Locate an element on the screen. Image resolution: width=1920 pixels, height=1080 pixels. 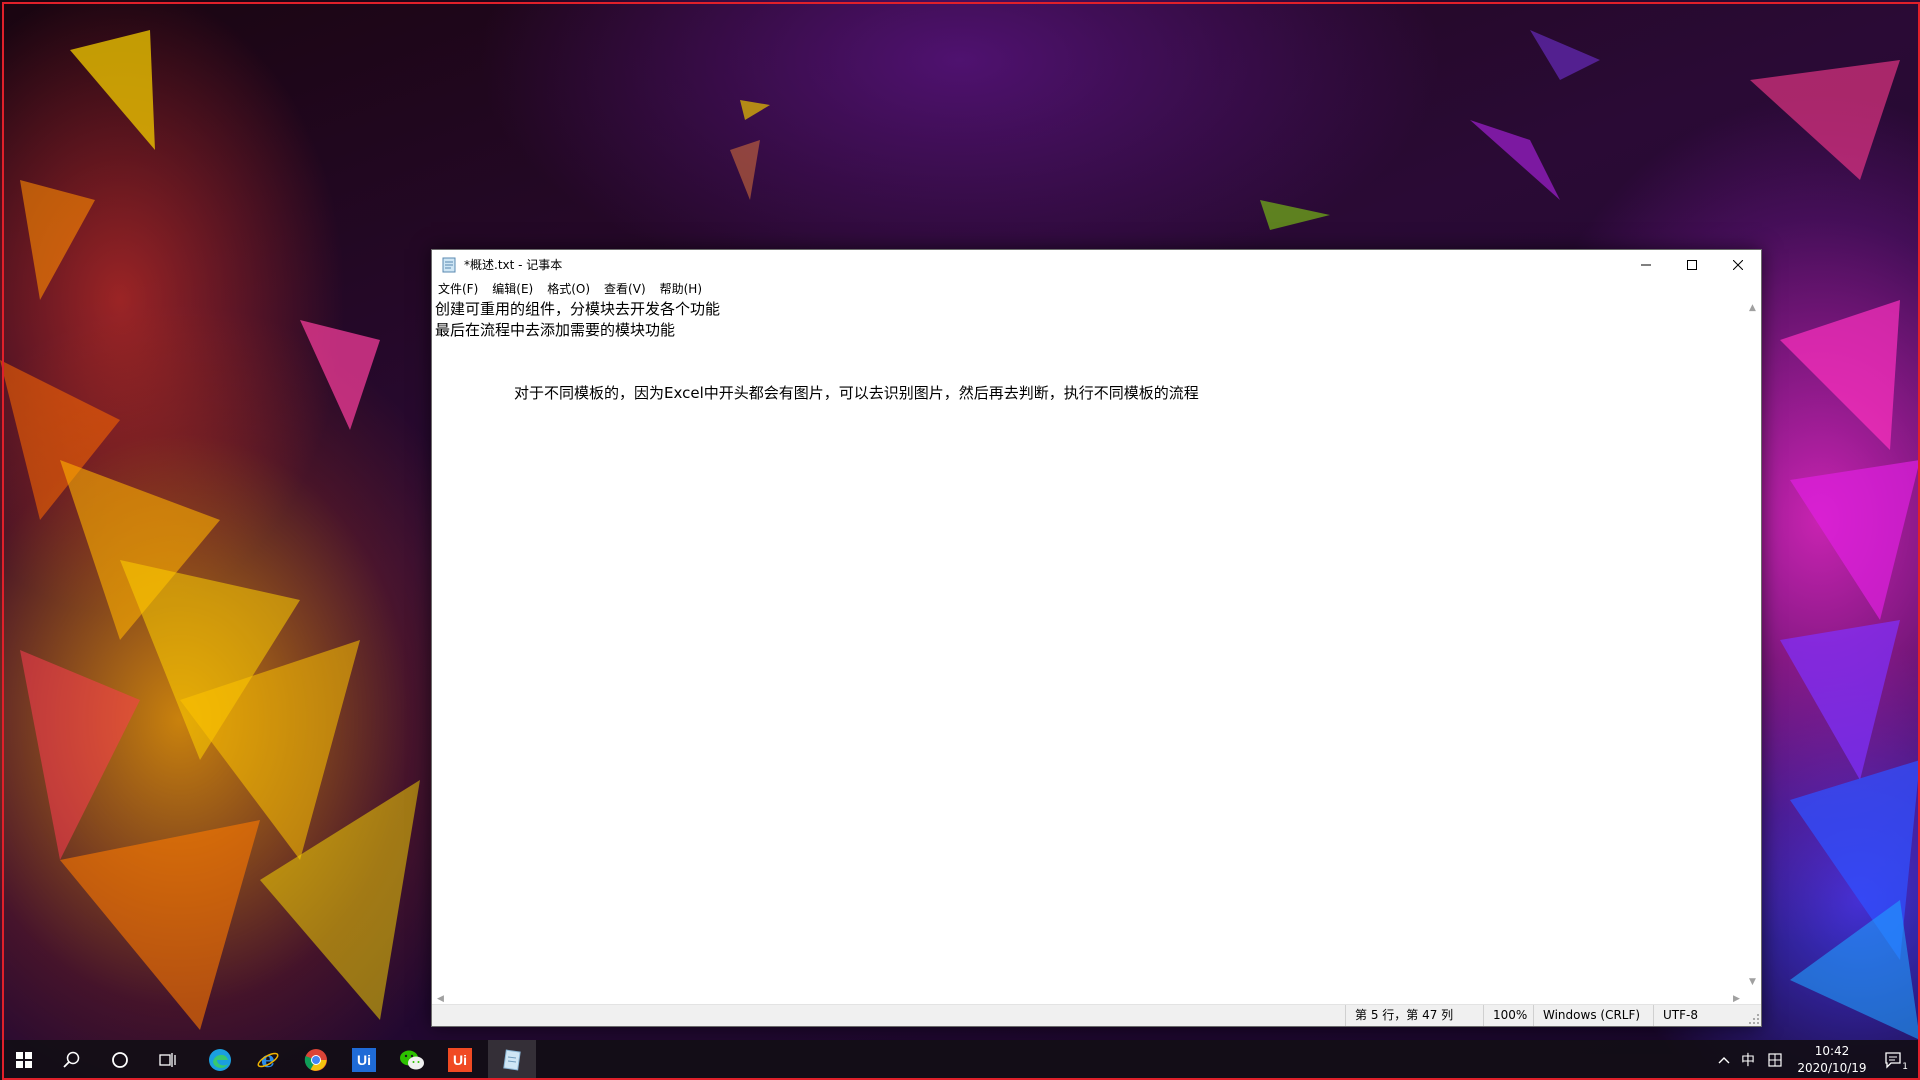
edge-icon is located at coordinates (220, 1060).